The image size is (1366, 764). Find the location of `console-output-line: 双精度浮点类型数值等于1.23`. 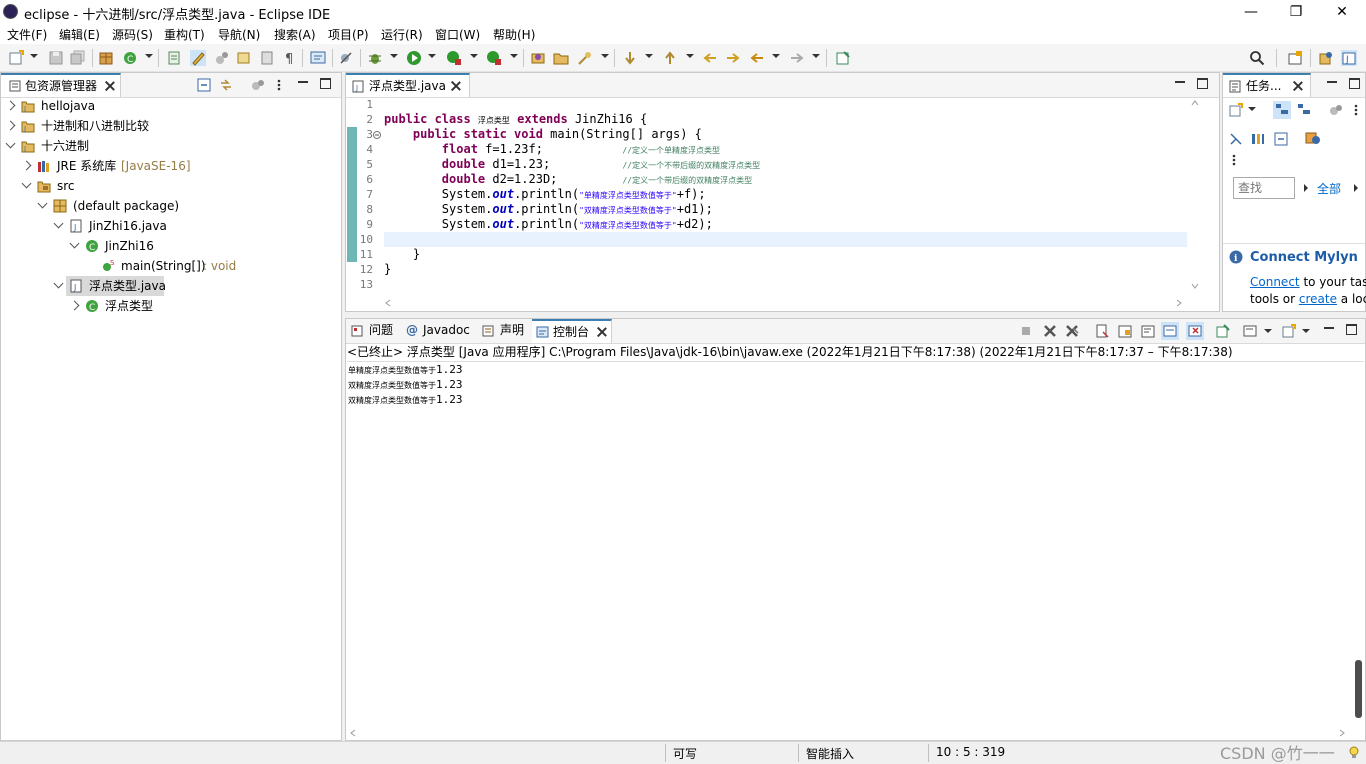

console-output-line: 双精度浮点类型数值等于1.23 is located at coordinates (405, 399).